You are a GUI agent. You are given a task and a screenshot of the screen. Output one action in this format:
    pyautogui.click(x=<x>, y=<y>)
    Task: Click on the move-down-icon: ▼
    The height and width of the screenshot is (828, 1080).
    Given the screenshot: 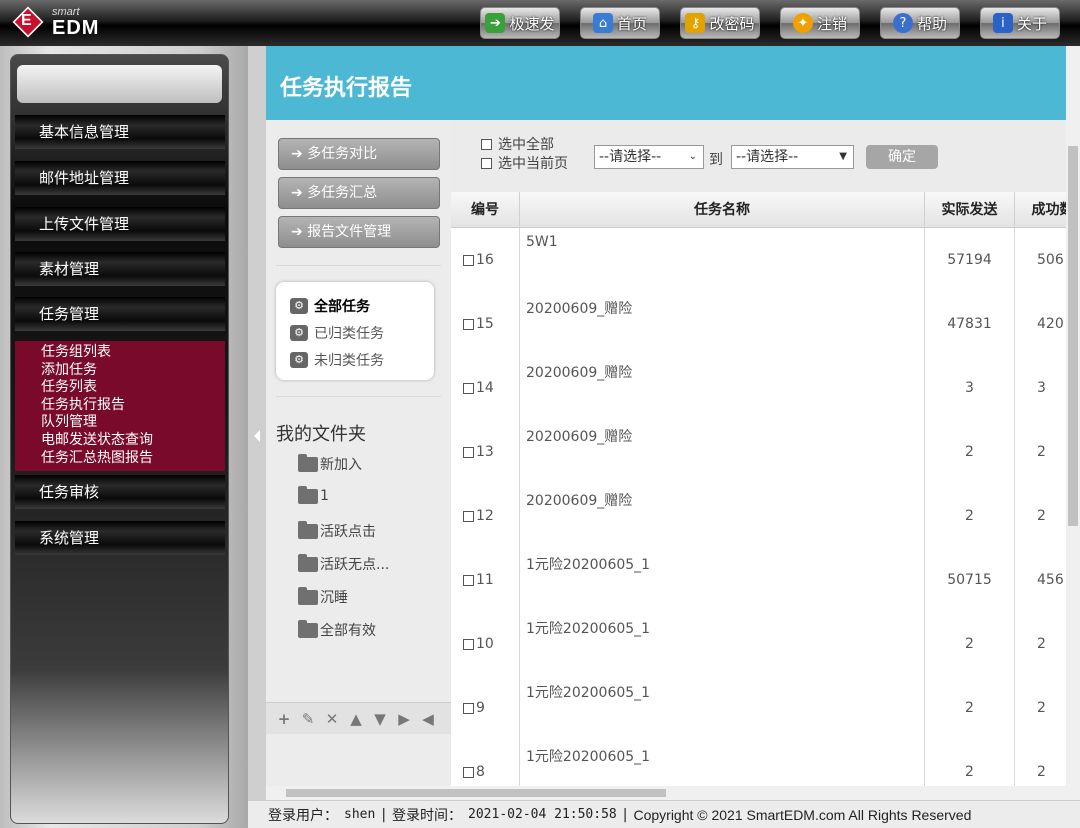 What is the action you would take?
    pyautogui.click(x=380, y=719)
    